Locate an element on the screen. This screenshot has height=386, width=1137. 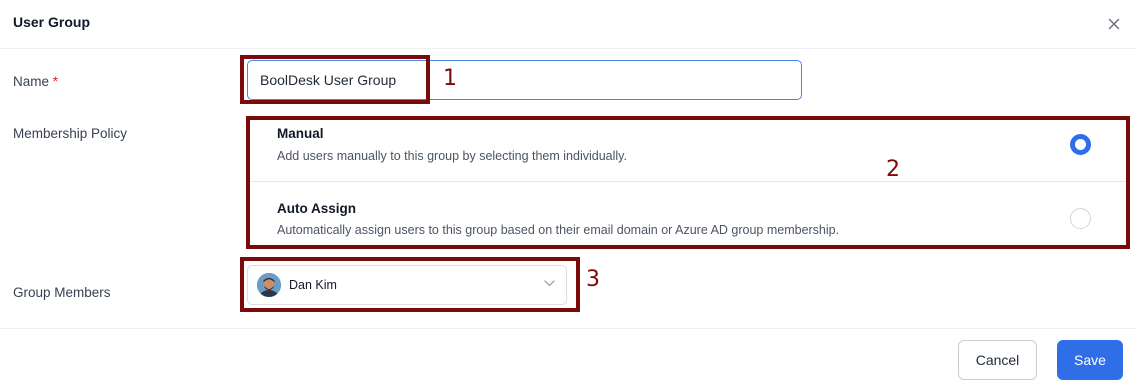
cancel-button: Cancel is located at coordinates (997, 360).